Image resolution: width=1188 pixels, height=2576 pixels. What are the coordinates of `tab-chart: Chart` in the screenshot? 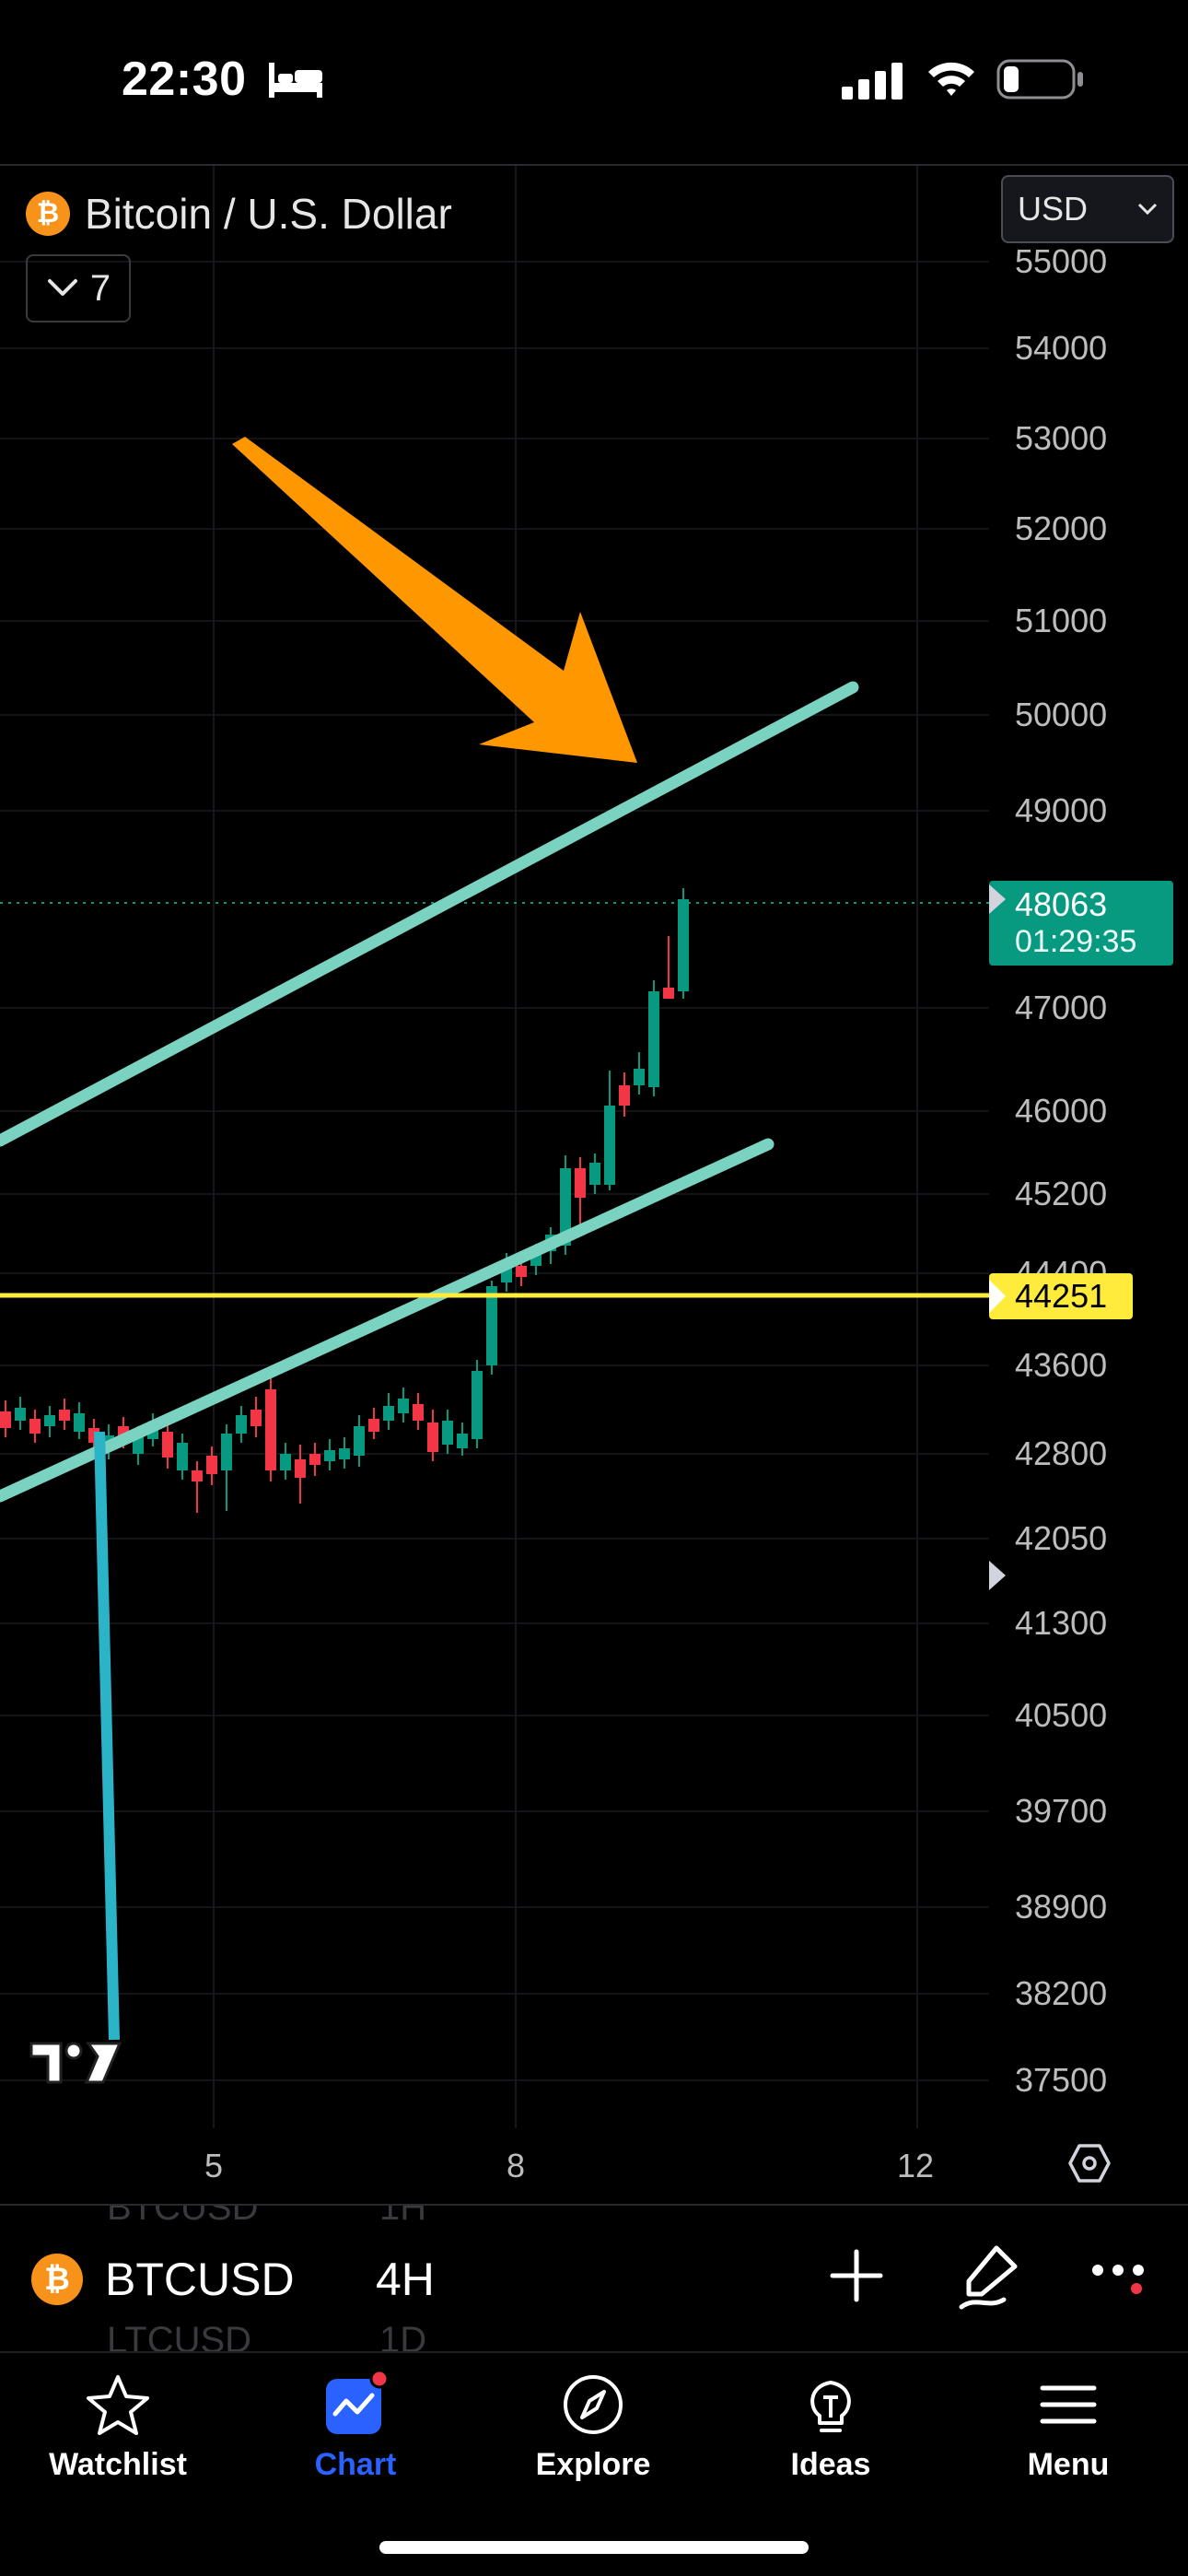 It's located at (355, 2440).